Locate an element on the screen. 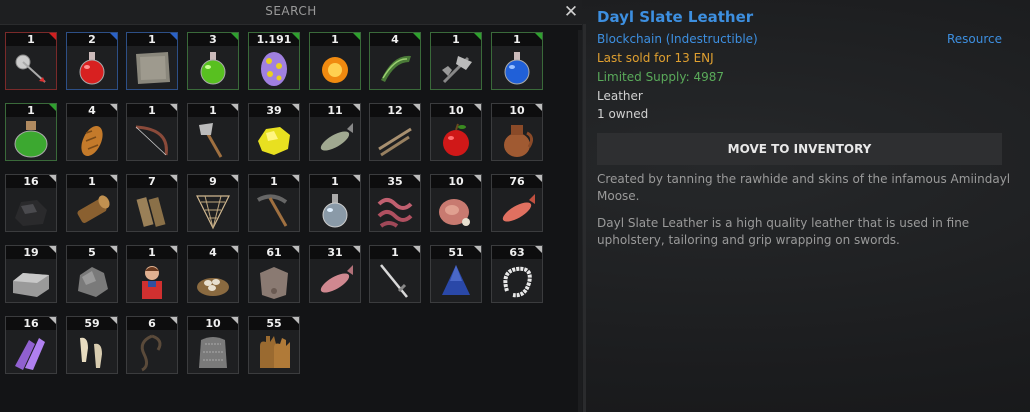 The width and height of the screenshot is (1030, 412). item-owned-count: 1 owned is located at coordinates (623, 114).